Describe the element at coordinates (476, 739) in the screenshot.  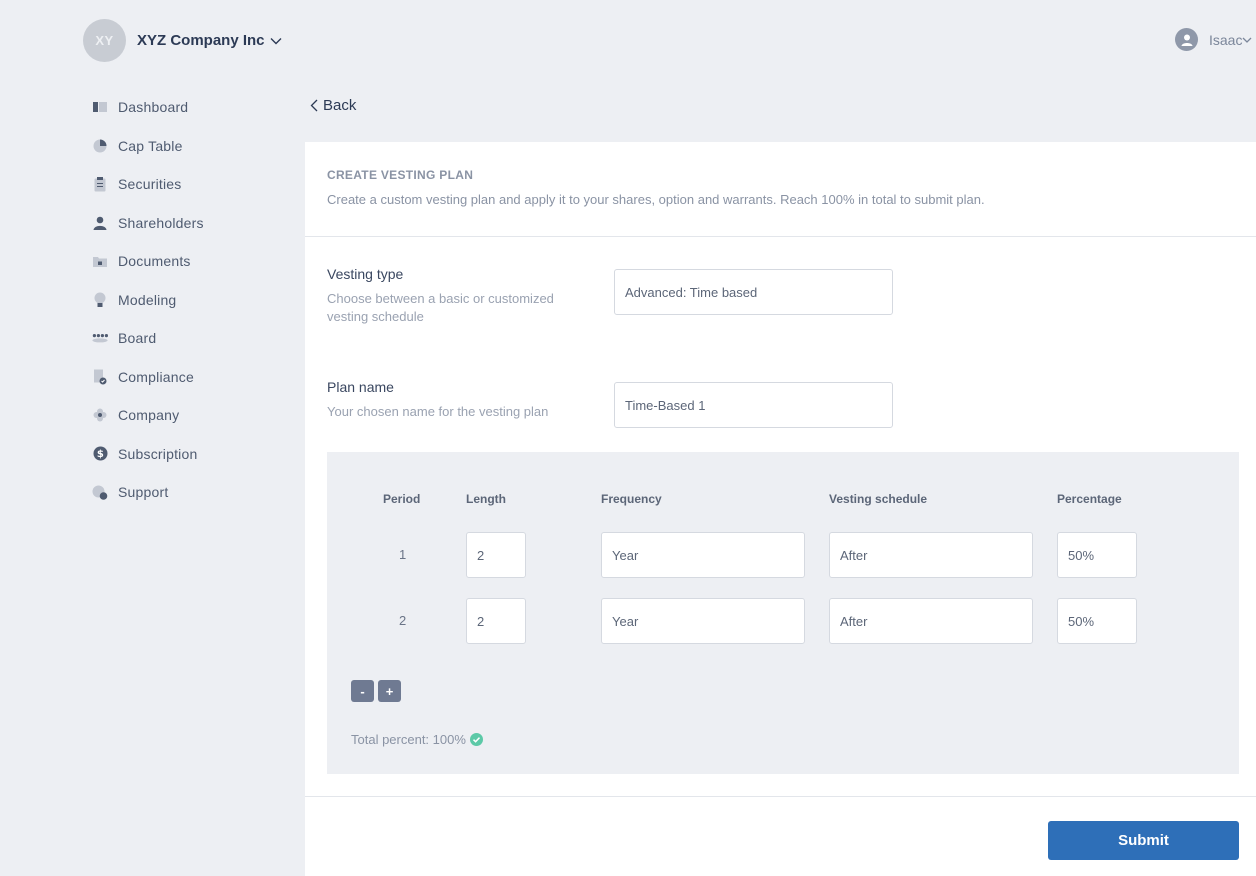
I see `check-circle-icon` at that location.